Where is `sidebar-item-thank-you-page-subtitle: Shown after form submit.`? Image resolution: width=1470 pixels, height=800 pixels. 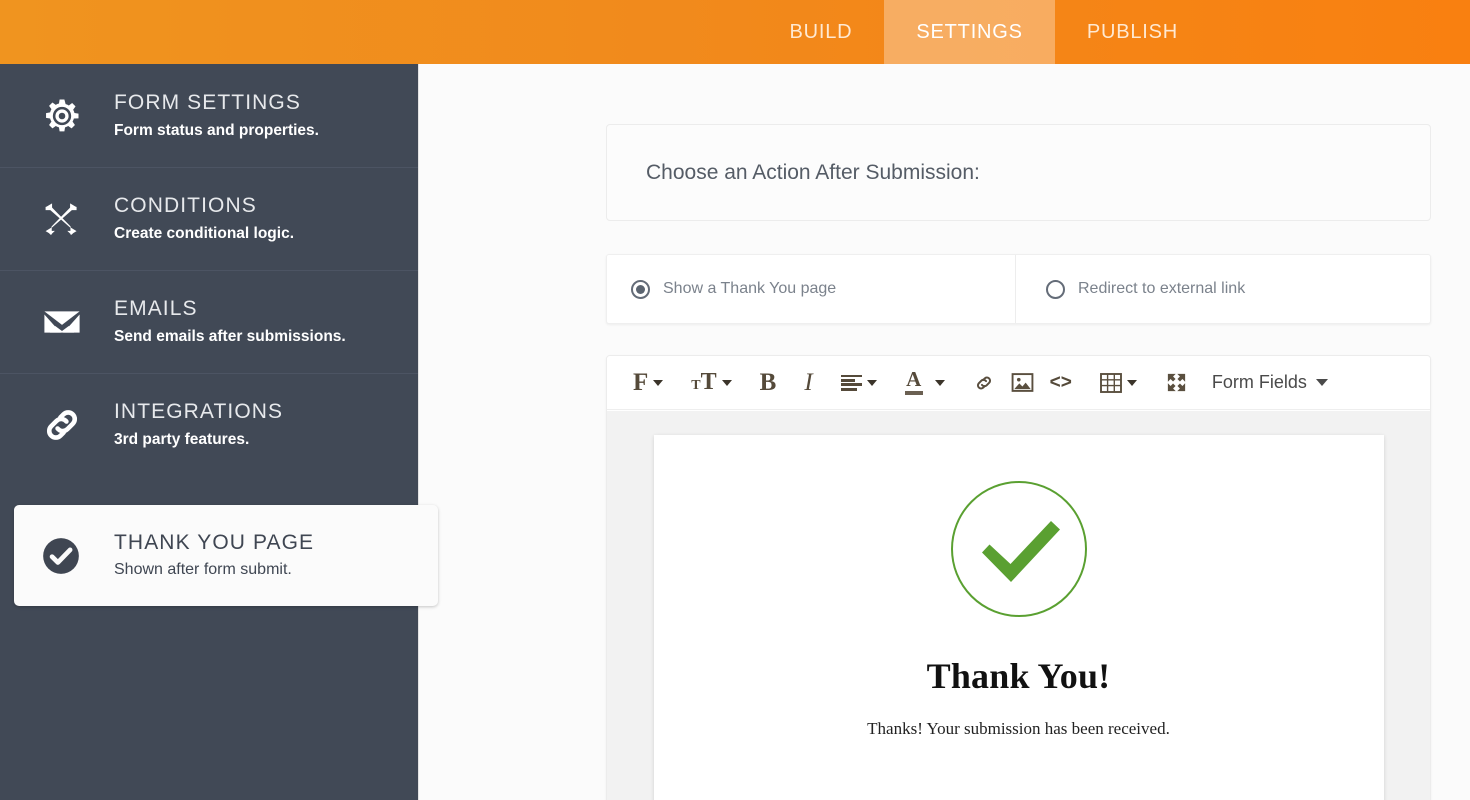 sidebar-item-thank-you-page-subtitle: Shown after form submit. is located at coordinates (203, 570).